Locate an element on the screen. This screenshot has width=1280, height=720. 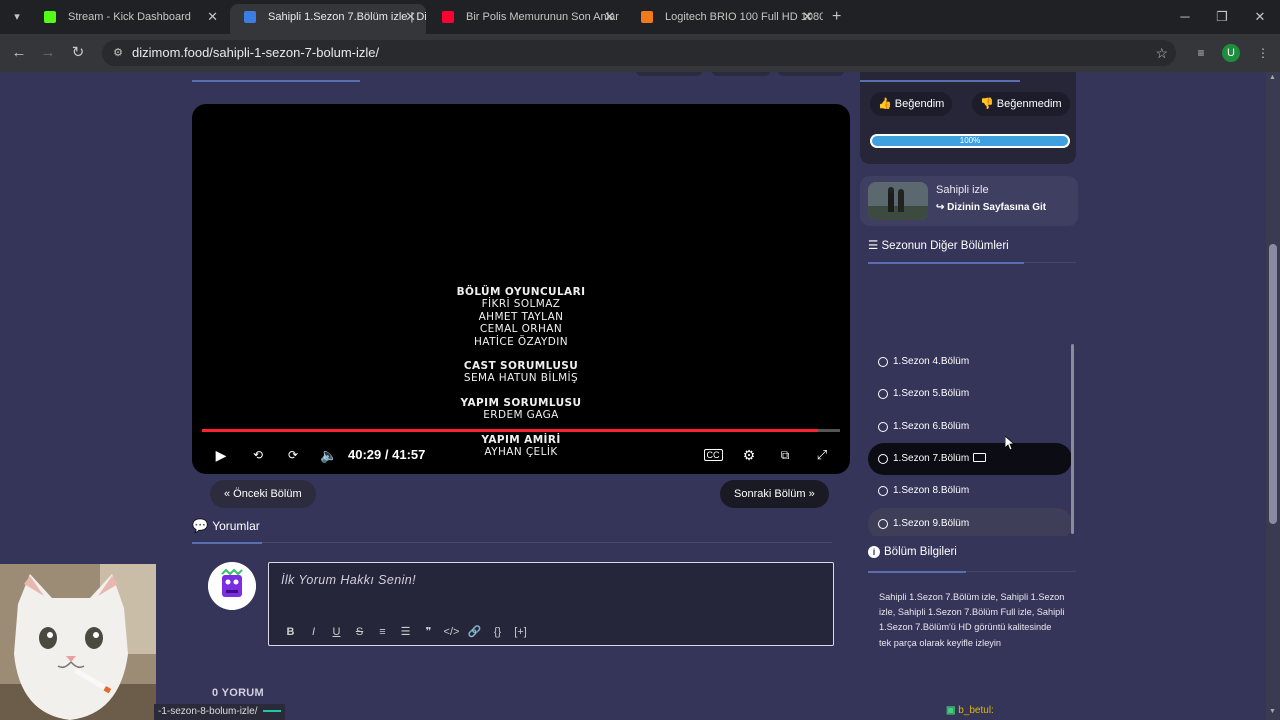
next-episode-button: Sonraki Bölüm » is located at coordinates (774, 494).